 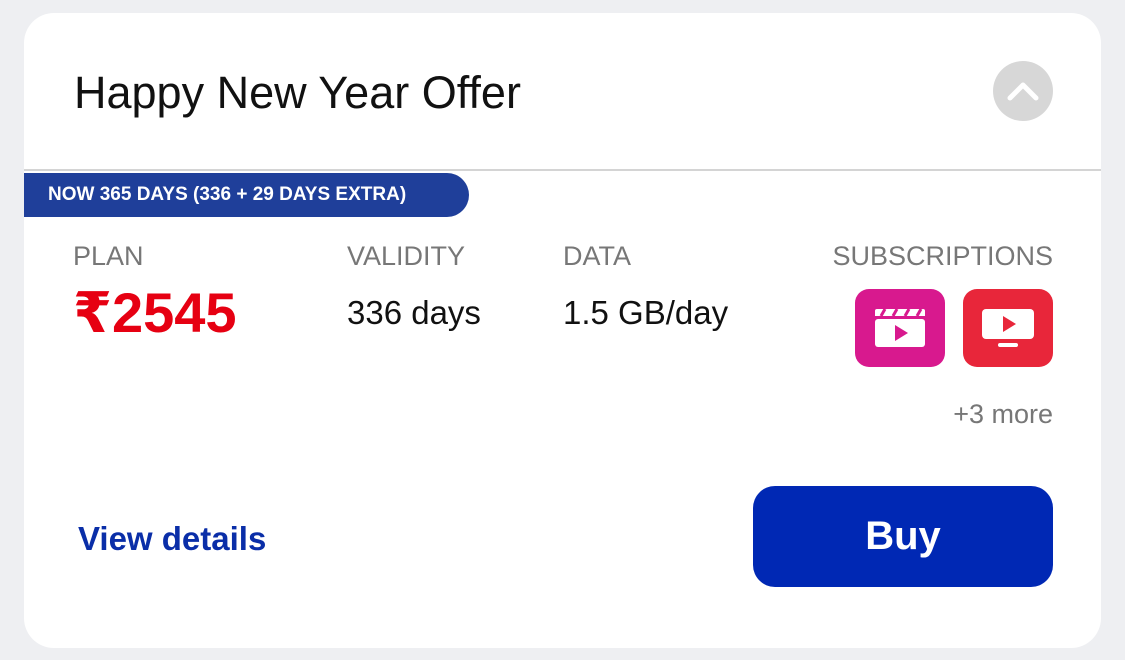 I want to click on plan-label: PLAN, so click(x=108, y=256).